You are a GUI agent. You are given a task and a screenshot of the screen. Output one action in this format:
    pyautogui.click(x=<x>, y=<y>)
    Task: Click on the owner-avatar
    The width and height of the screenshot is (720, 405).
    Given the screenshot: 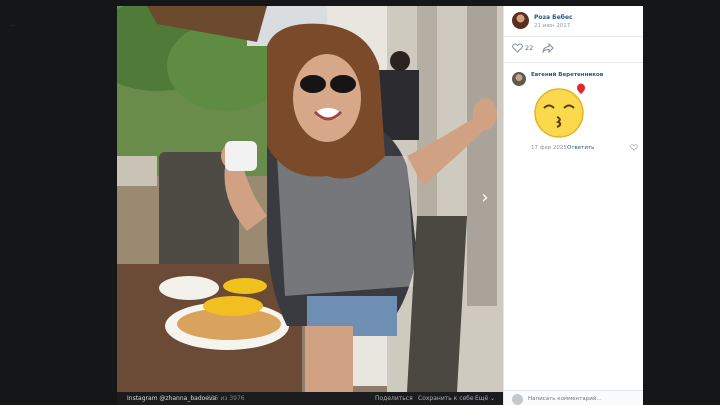 What is the action you would take?
    pyautogui.click(x=520, y=20)
    